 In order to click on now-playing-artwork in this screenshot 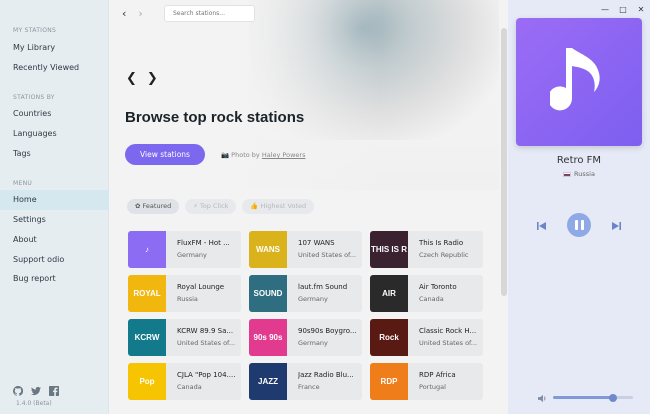, I will do `click(579, 82)`.